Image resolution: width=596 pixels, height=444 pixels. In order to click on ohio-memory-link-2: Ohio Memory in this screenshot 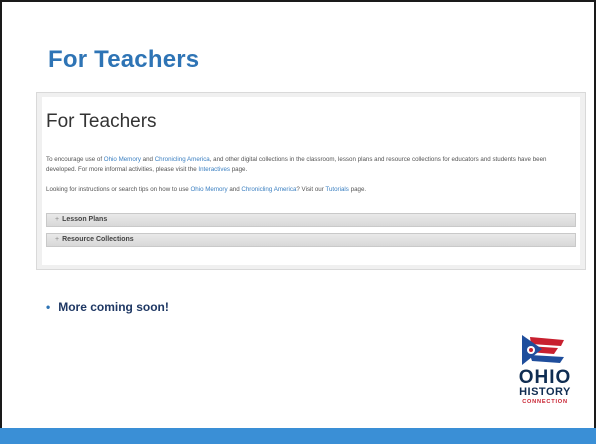, I will do `click(208, 189)`.